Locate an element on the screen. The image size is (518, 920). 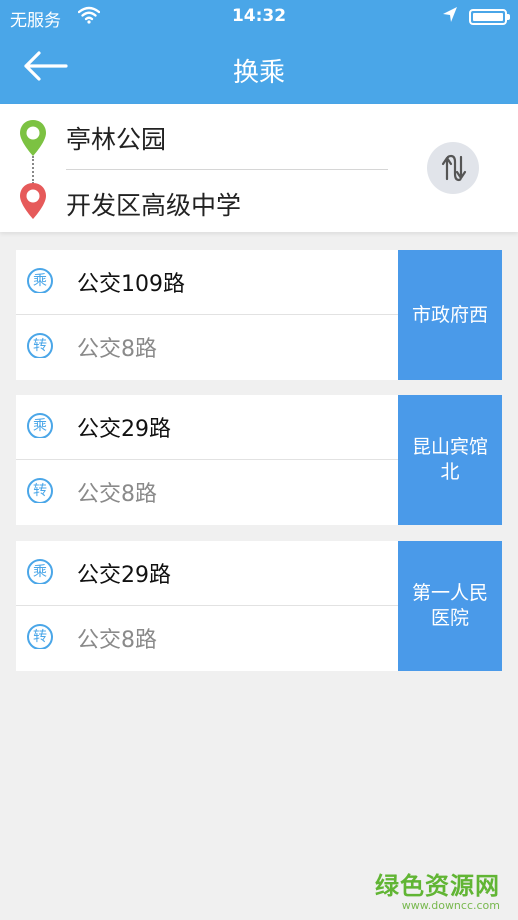
transfer-stop: 昆山宾馆北 is located at coordinates (450, 460).